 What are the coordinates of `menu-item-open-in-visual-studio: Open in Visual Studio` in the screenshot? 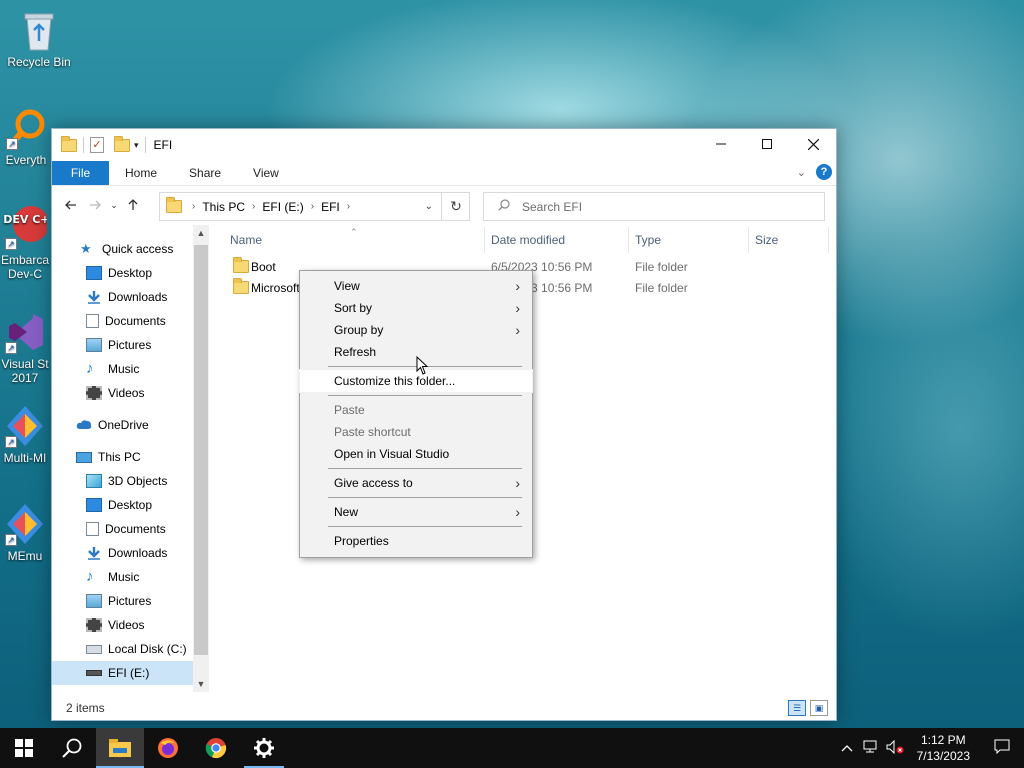 It's located at (416, 454).